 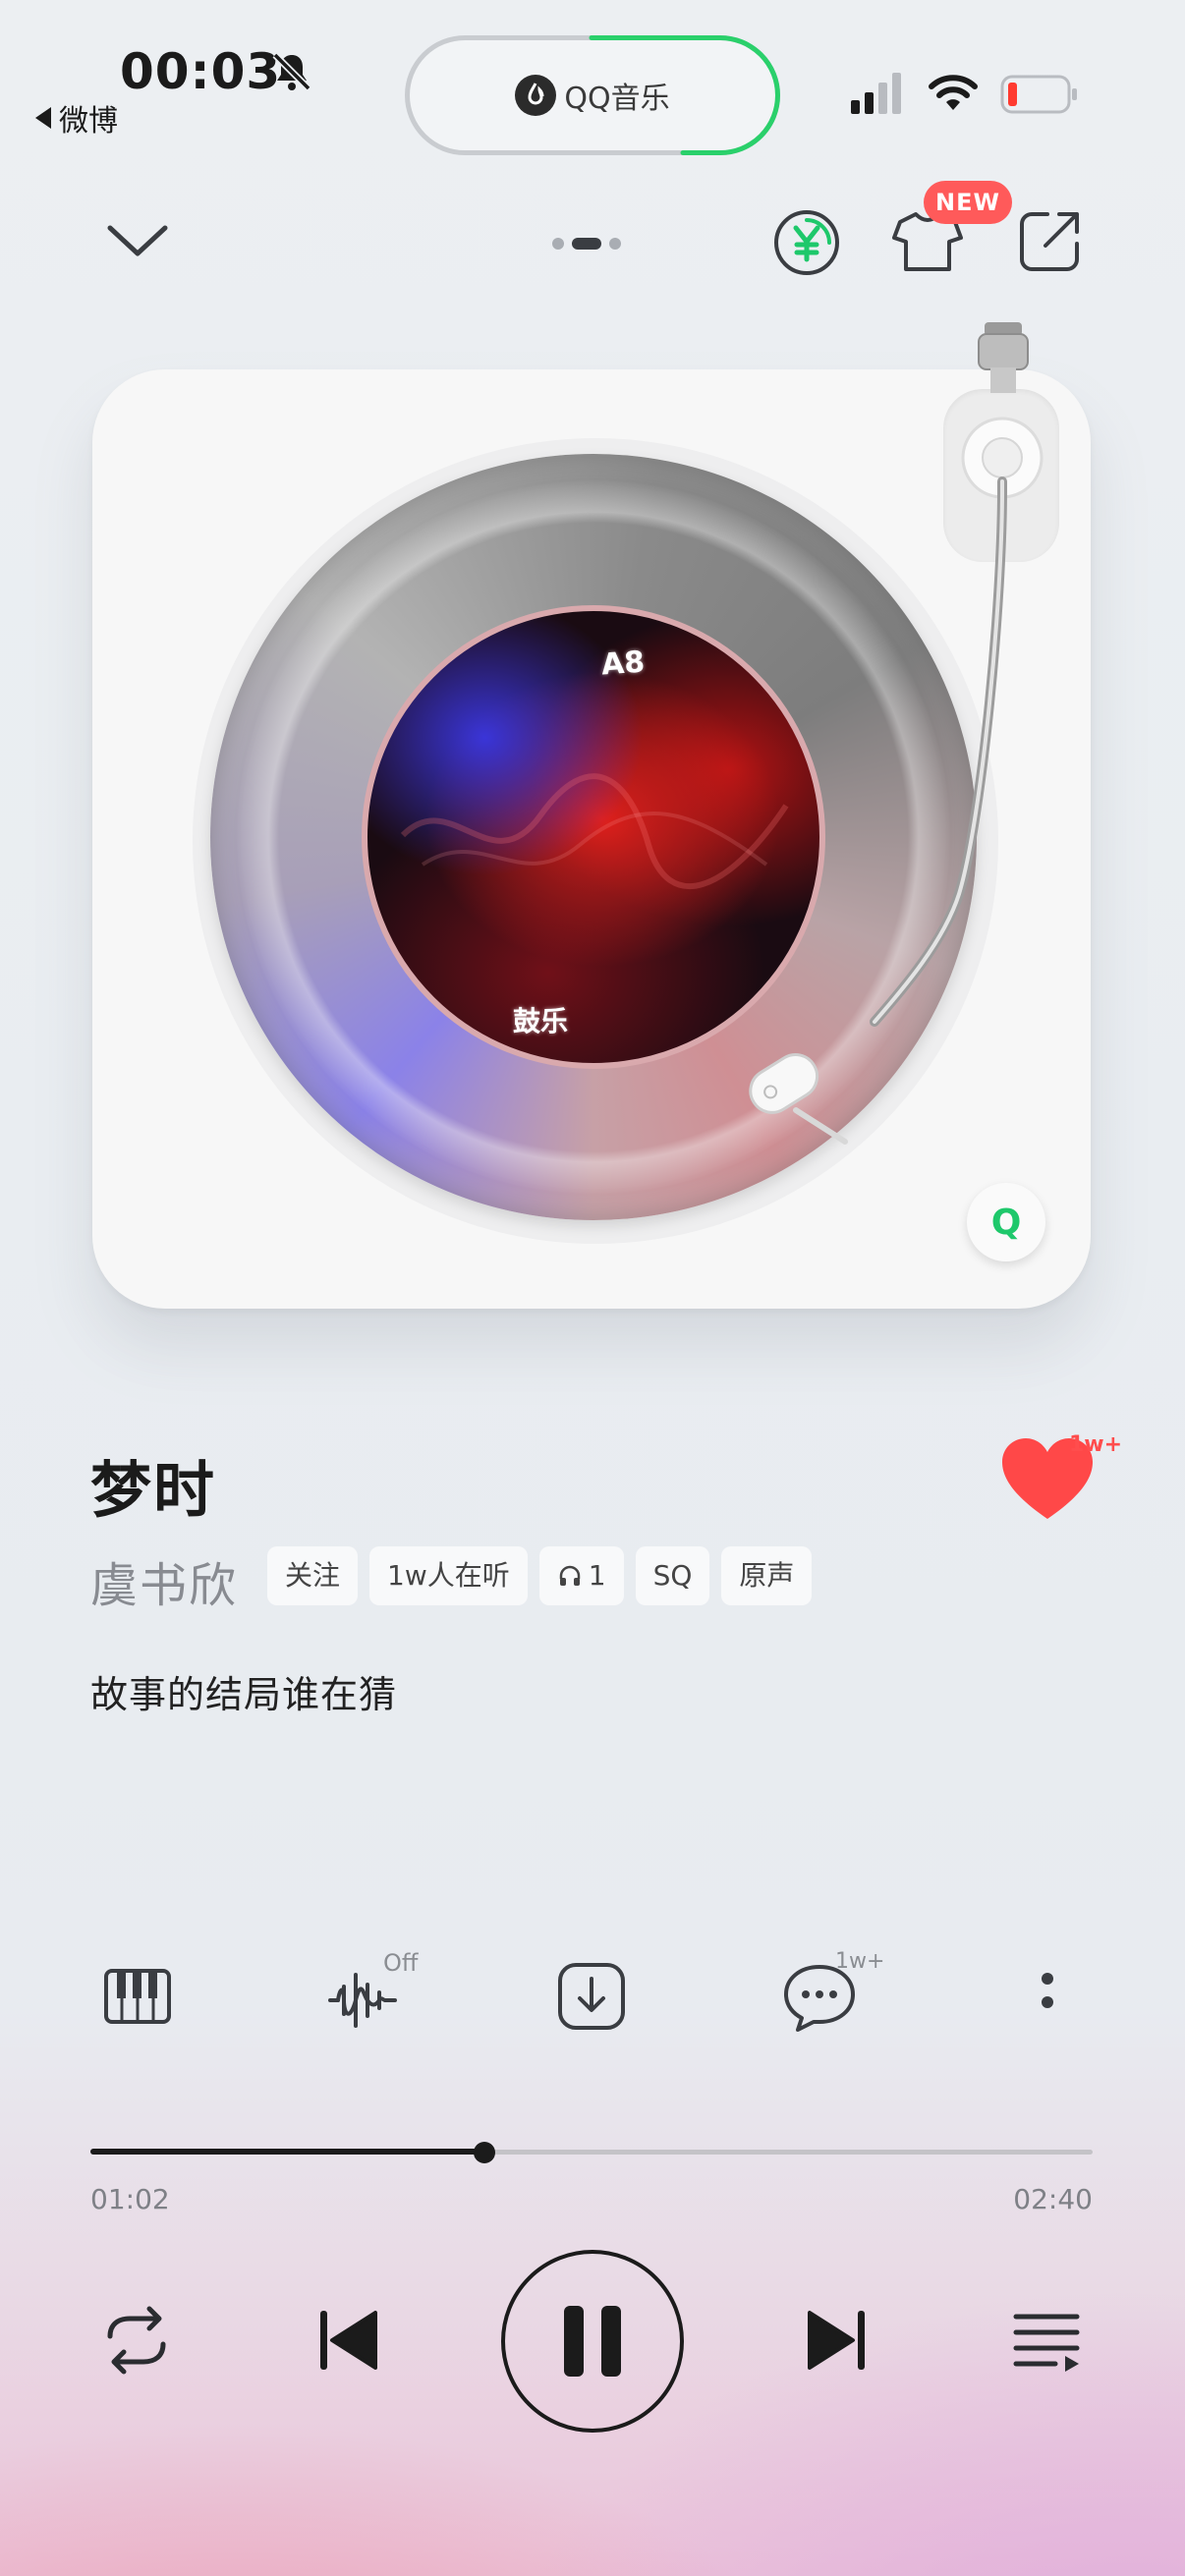 I want to click on bell-muted-icon, so click(x=291, y=71).